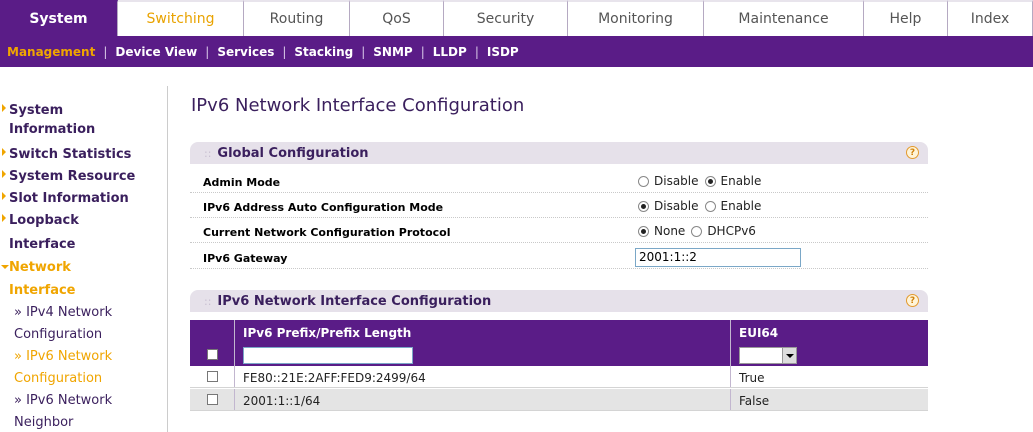 The width and height of the screenshot is (1033, 432). Describe the element at coordinates (5, 267) in the screenshot. I see `arrow-down-icon` at that location.